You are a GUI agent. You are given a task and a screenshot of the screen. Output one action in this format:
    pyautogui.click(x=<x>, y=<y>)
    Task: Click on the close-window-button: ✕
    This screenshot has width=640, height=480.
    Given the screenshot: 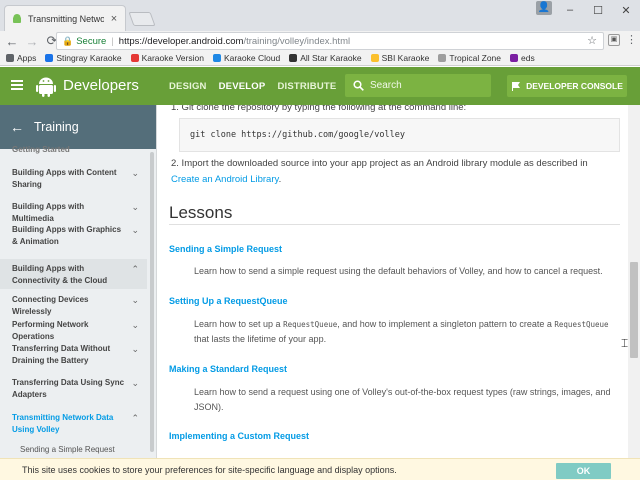 What is the action you would take?
    pyautogui.click(x=626, y=10)
    